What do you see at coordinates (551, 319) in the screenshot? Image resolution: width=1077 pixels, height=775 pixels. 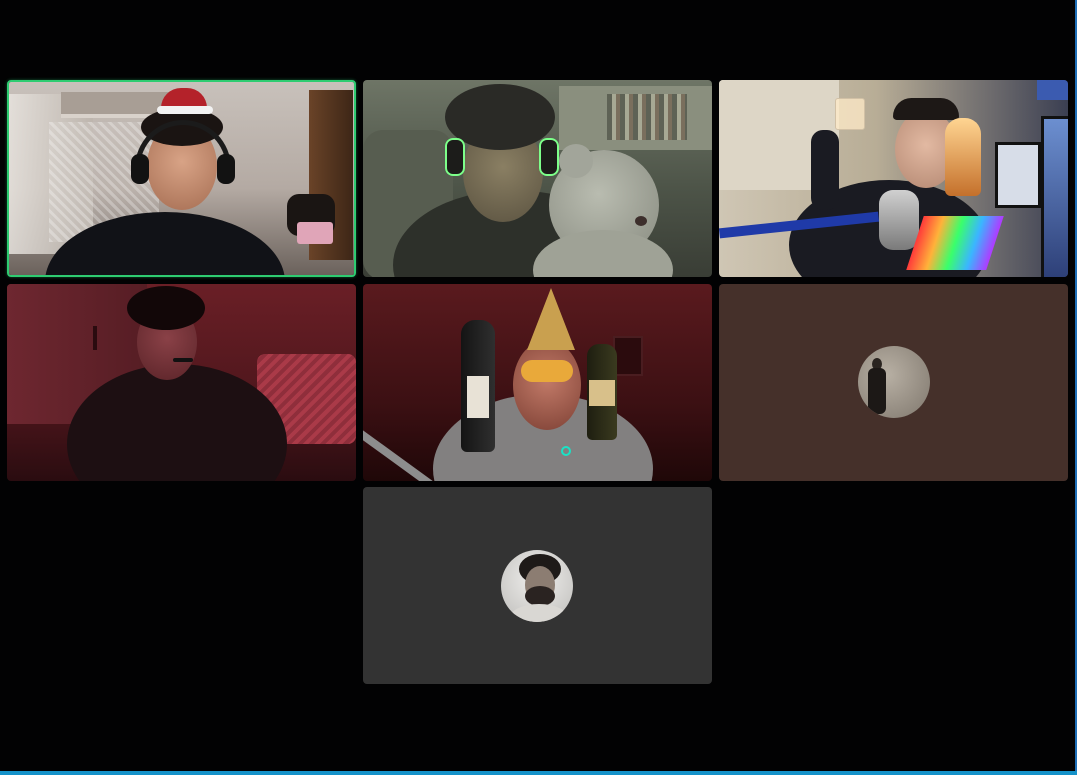 I see `party-hat` at bounding box center [551, 319].